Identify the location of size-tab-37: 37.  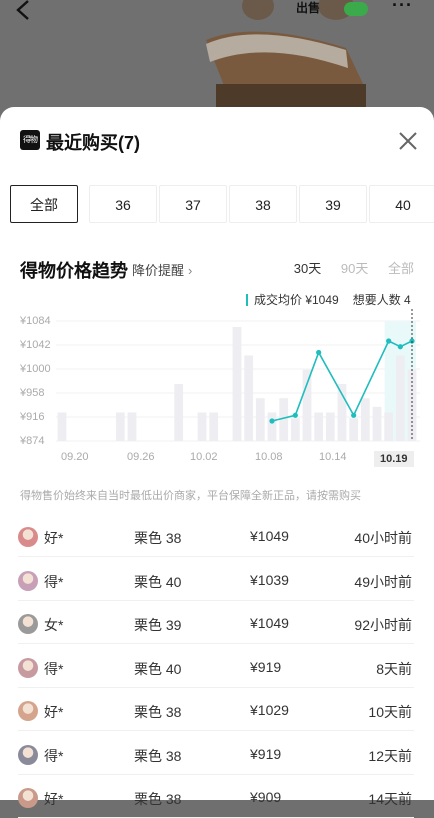
(193, 204).